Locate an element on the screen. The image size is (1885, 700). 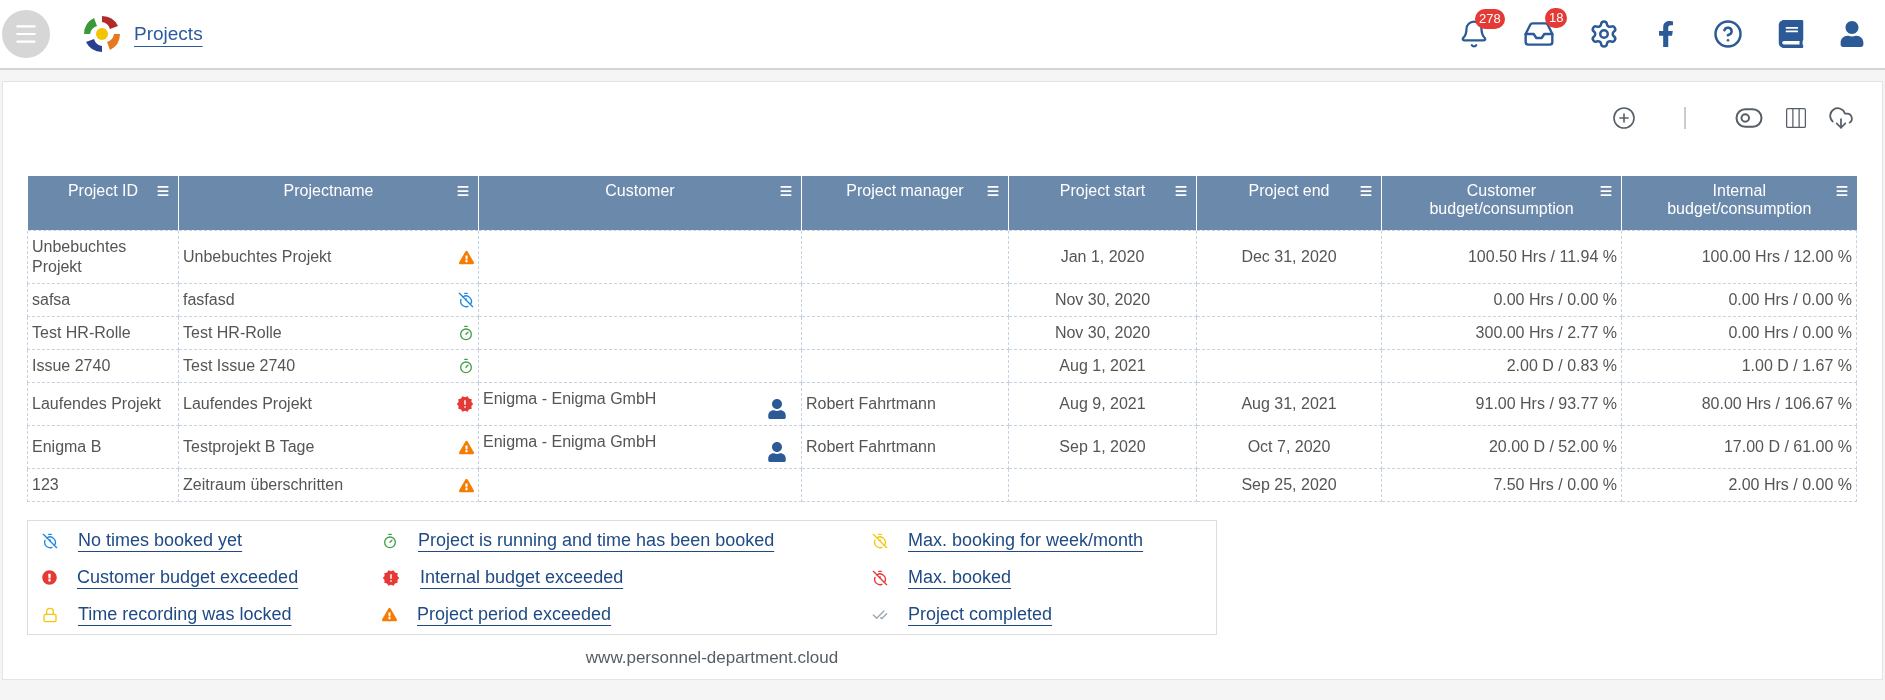
legend-link: Time recording was locked is located at coordinates (185, 614).